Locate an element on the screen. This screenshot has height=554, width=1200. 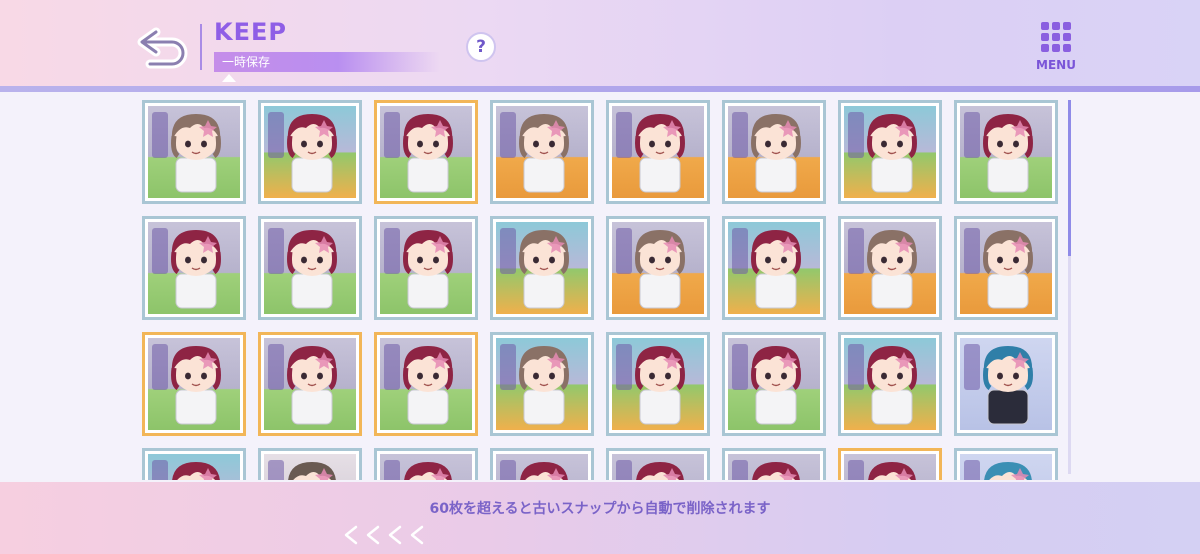
scrollbar is located at coordinates (1069, 287).